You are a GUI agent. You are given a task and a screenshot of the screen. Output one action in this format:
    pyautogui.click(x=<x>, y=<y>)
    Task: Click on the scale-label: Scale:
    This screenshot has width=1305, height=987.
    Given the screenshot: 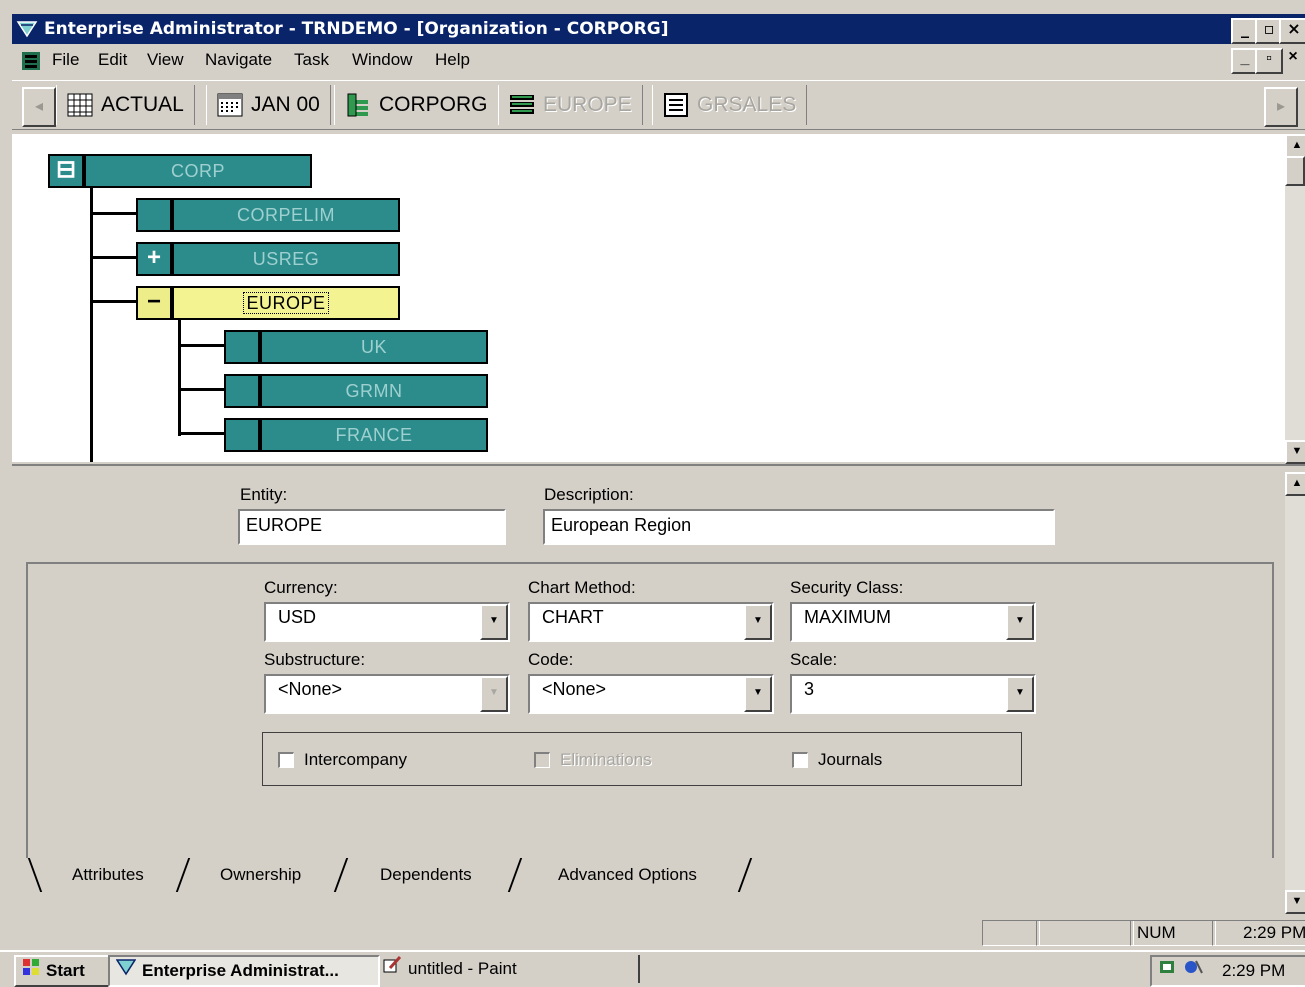 What is the action you would take?
    pyautogui.click(x=814, y=659)
    